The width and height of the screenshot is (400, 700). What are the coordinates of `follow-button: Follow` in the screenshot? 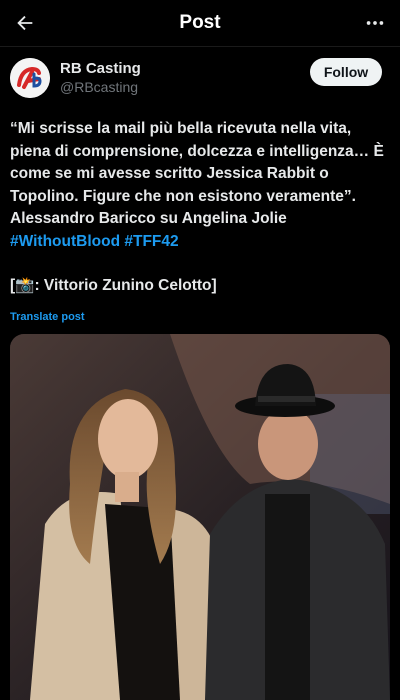 It's located at (346, 72).